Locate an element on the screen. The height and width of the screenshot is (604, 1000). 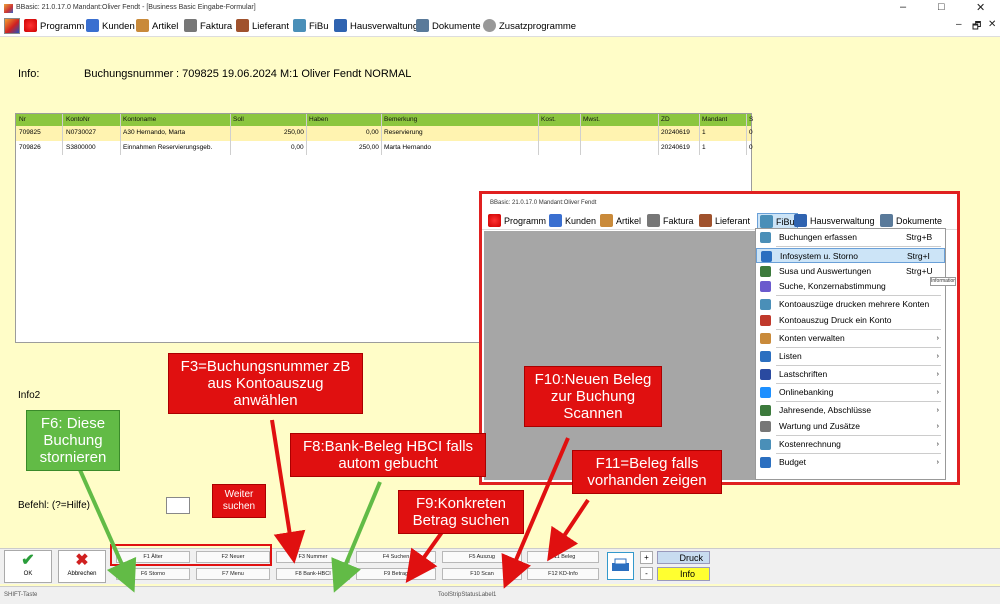
inset-menu-fibu: FiBu is located at coordinates (777, 221).